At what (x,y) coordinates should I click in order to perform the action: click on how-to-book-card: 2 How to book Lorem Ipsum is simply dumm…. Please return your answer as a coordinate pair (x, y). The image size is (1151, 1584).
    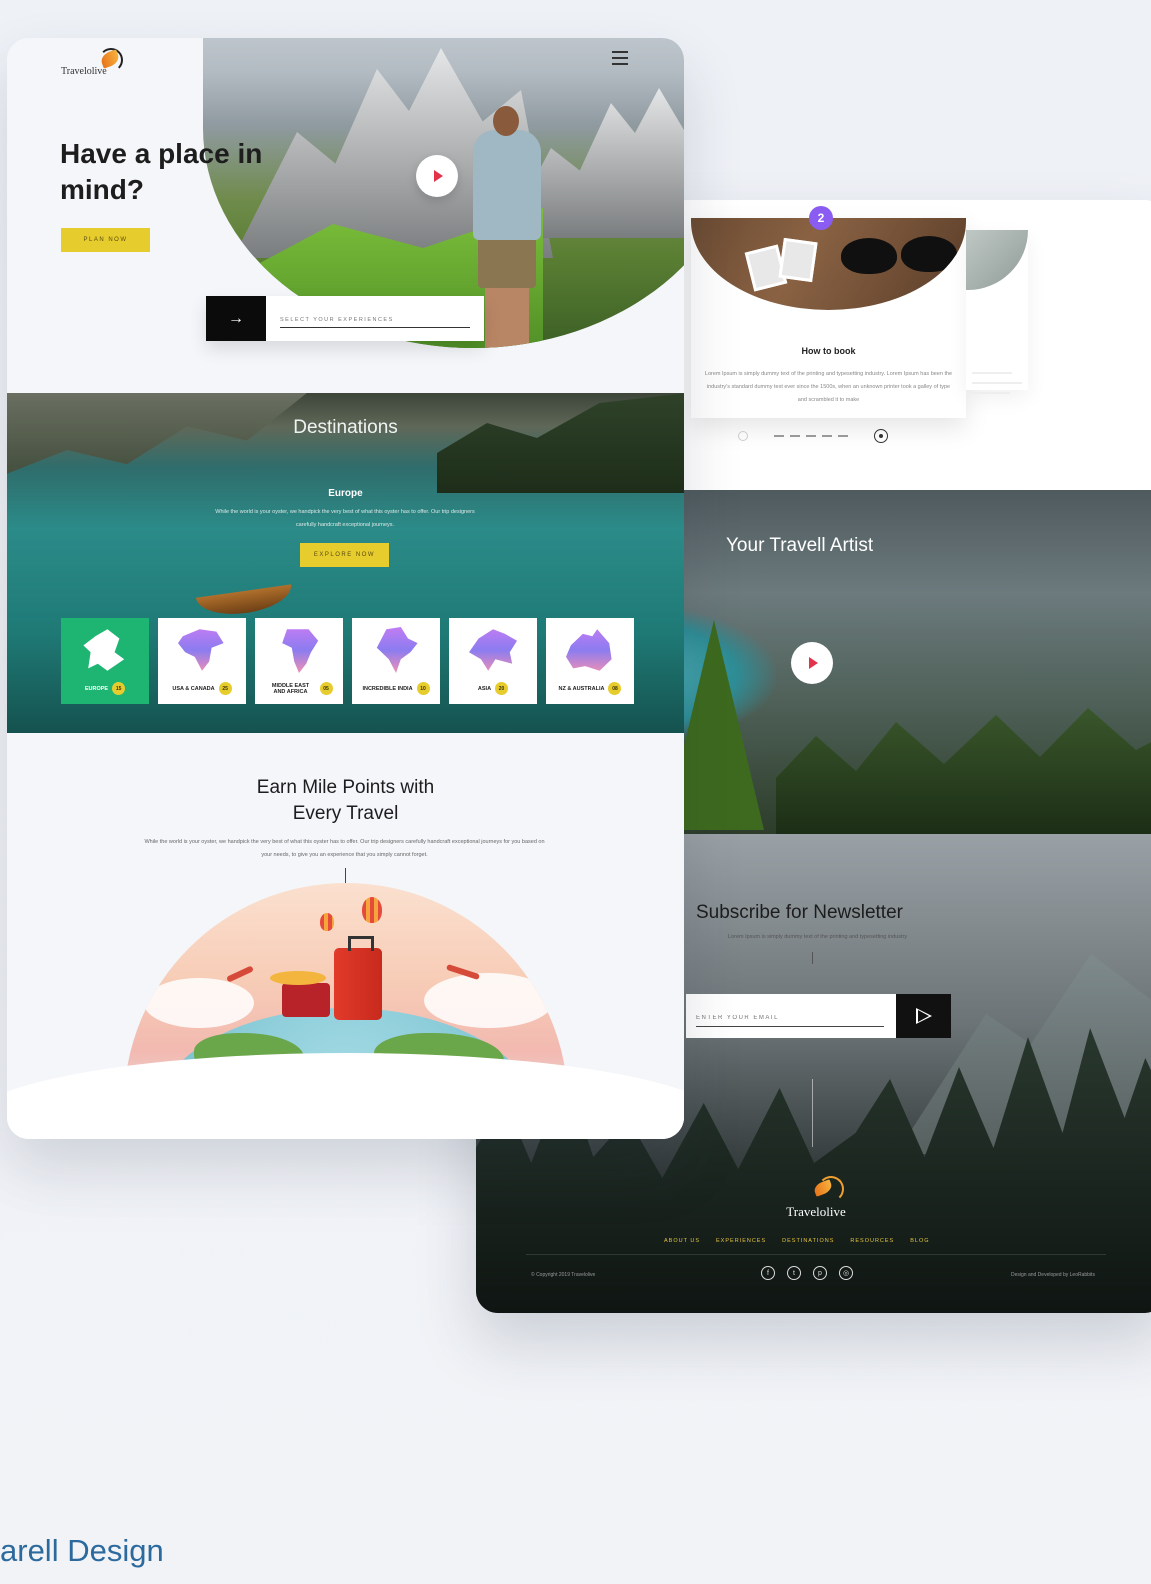
    Looking at the image, I should click on (828, 312).